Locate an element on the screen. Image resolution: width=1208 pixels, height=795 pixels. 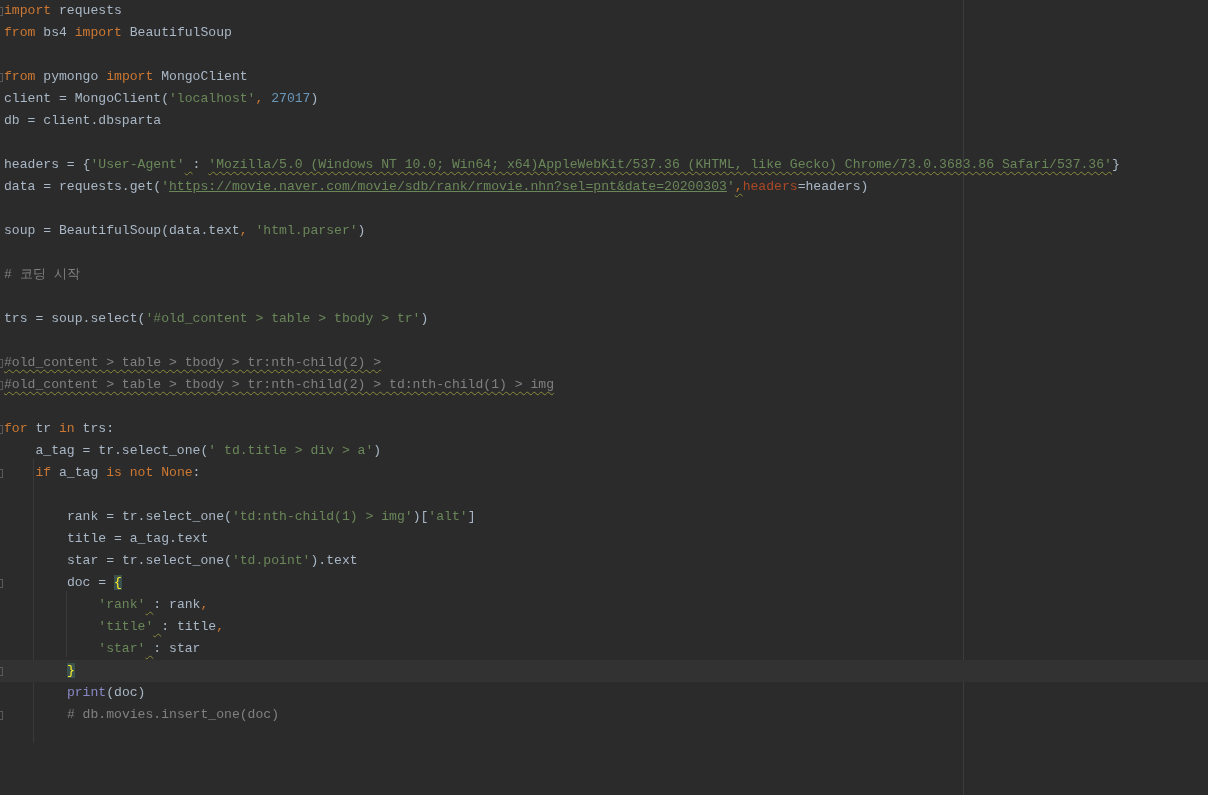
code-line: headers = {'User-Agent' : 'Mozilla/5.0 (Windows NT 10.0; Win64; x64)AppleWebKit/537.36 (KHTML, like Gecko) Chrome/73.0.3683.86 Safari/537.36'} is located at coordinates (562, 165).